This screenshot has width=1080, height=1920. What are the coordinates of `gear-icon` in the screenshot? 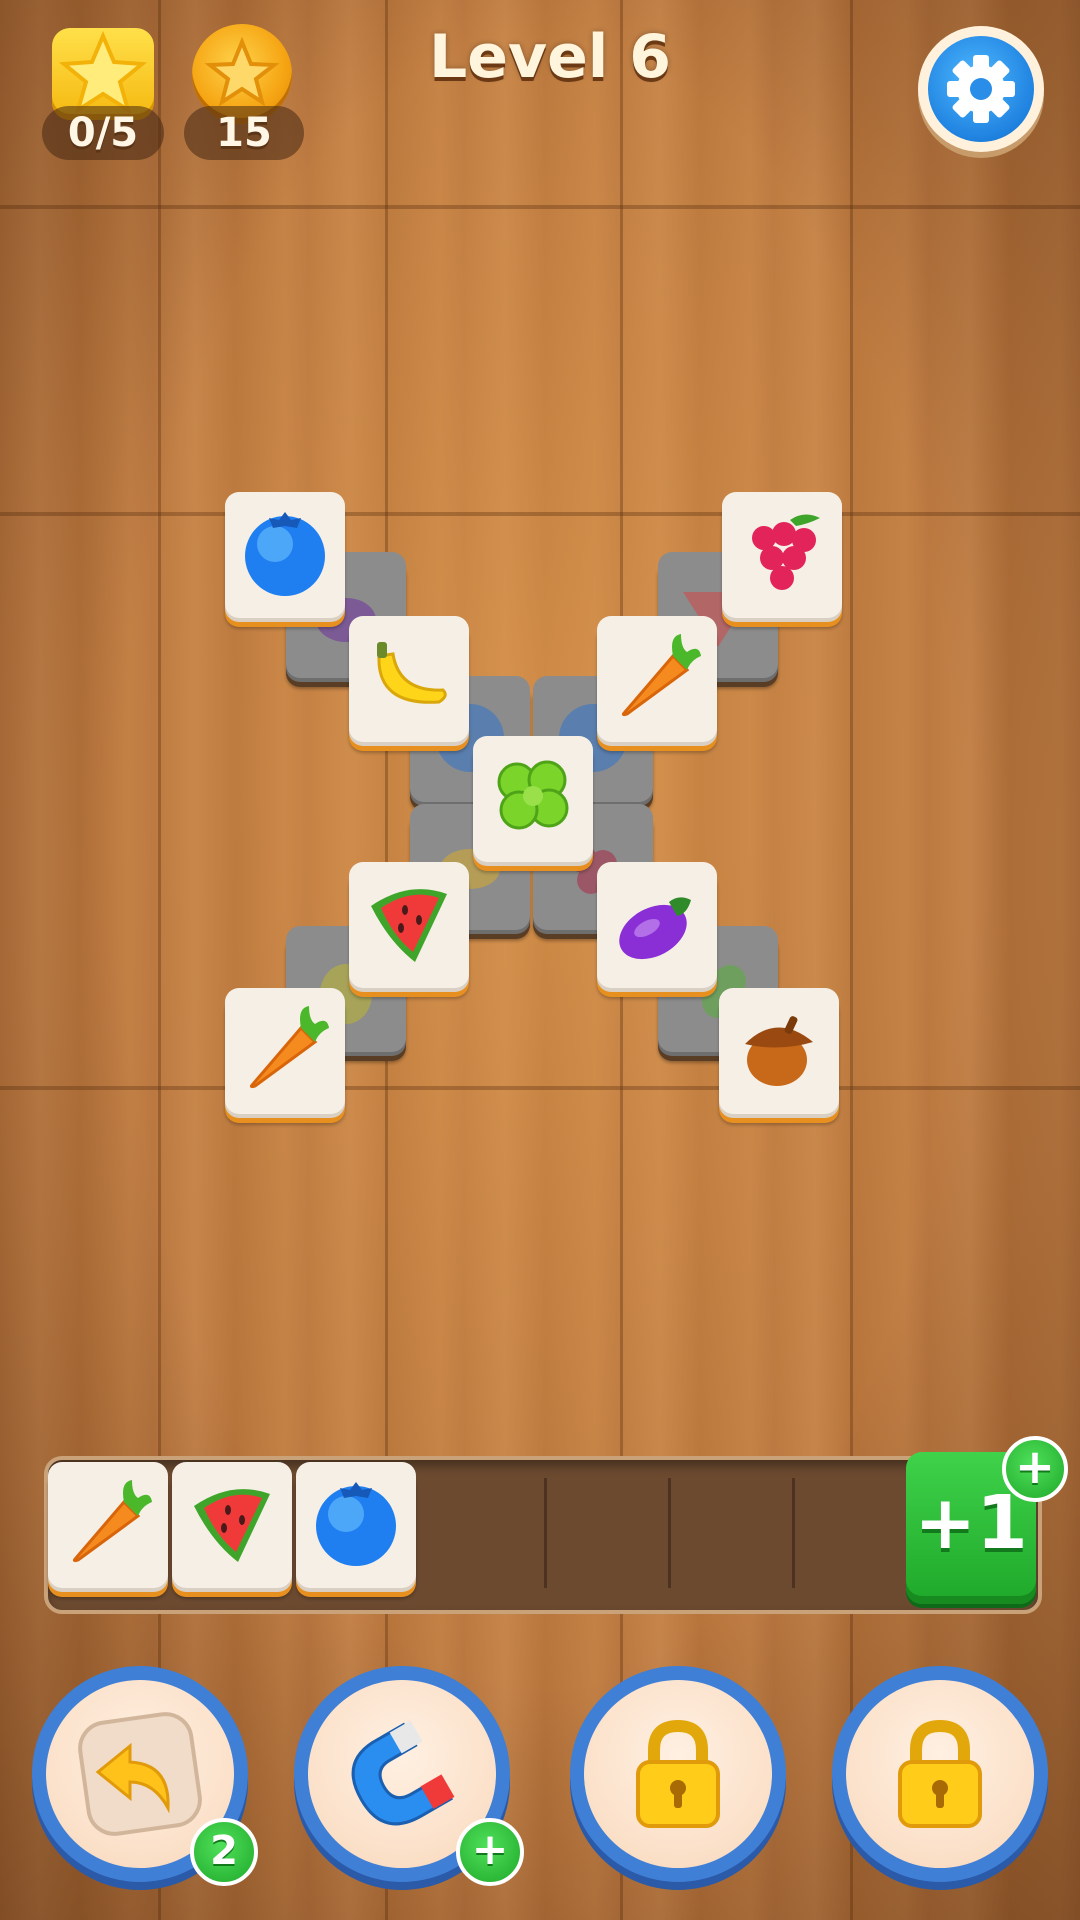 It's located at (981, 89).